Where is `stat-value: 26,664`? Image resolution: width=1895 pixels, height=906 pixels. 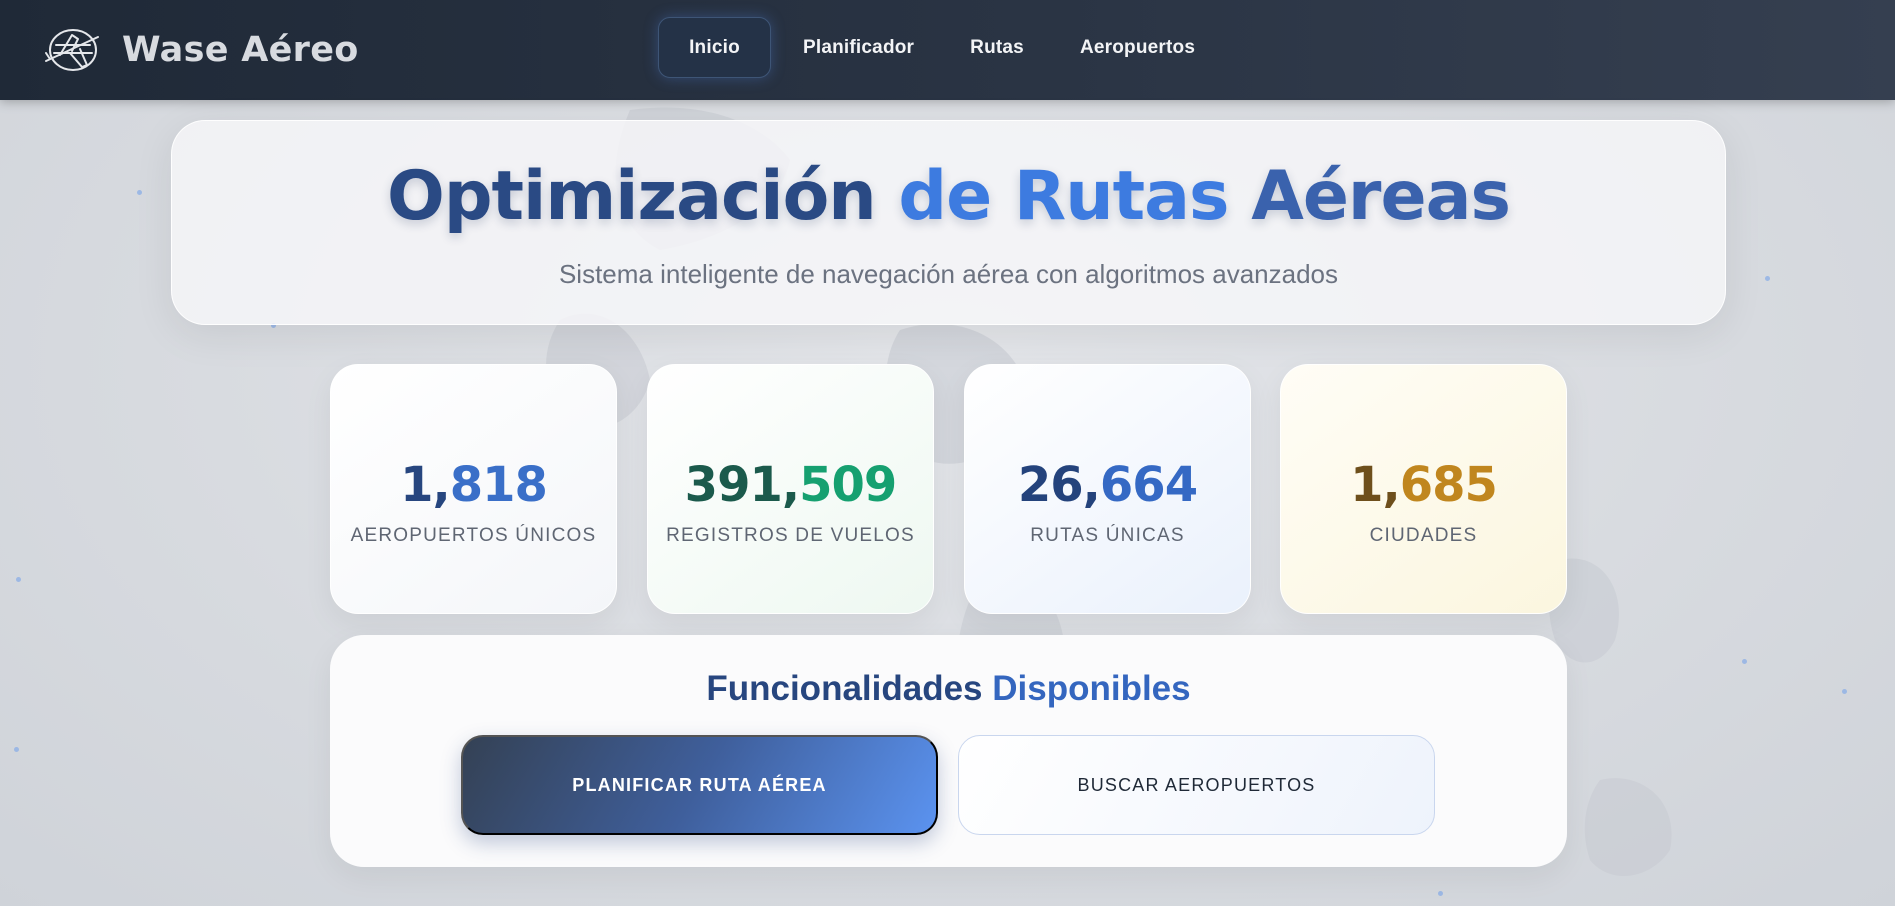 stat-value: 26,664 is located at coordinates (1107, 485).